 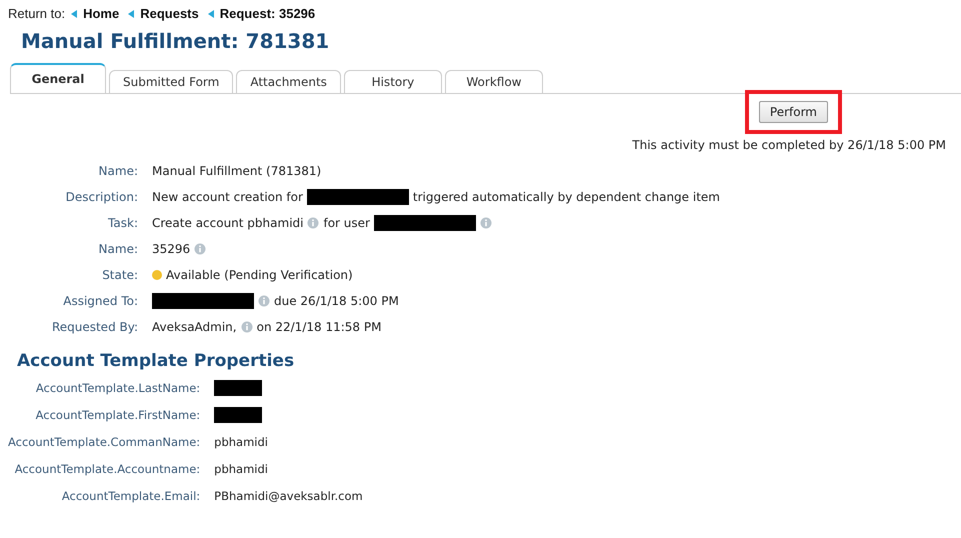 What do you see at coordinates (194, 327) in the screenshot?
I see `field-value: AveksaAdmin,` at bounding box center [194, 327].